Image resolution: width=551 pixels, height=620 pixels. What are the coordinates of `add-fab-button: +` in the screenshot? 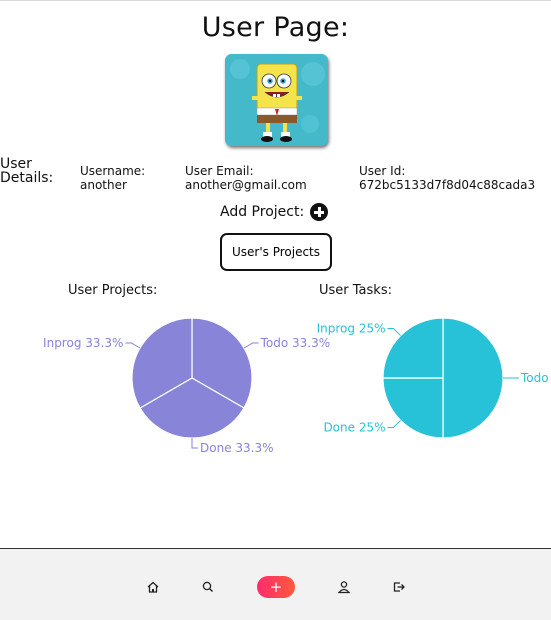 It's located at (276, 587).